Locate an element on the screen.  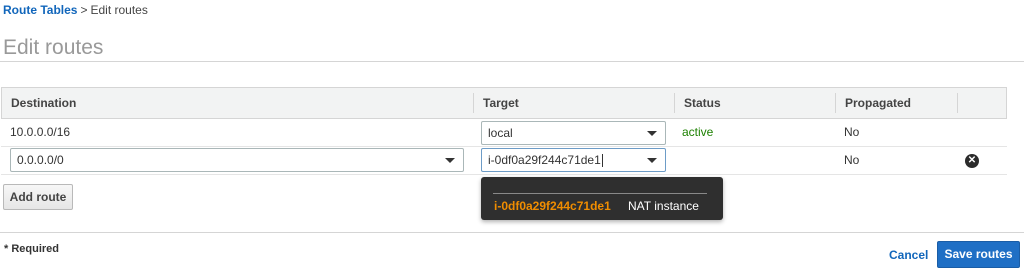
add-route-button: Add route is located at coordinates (38, 197).